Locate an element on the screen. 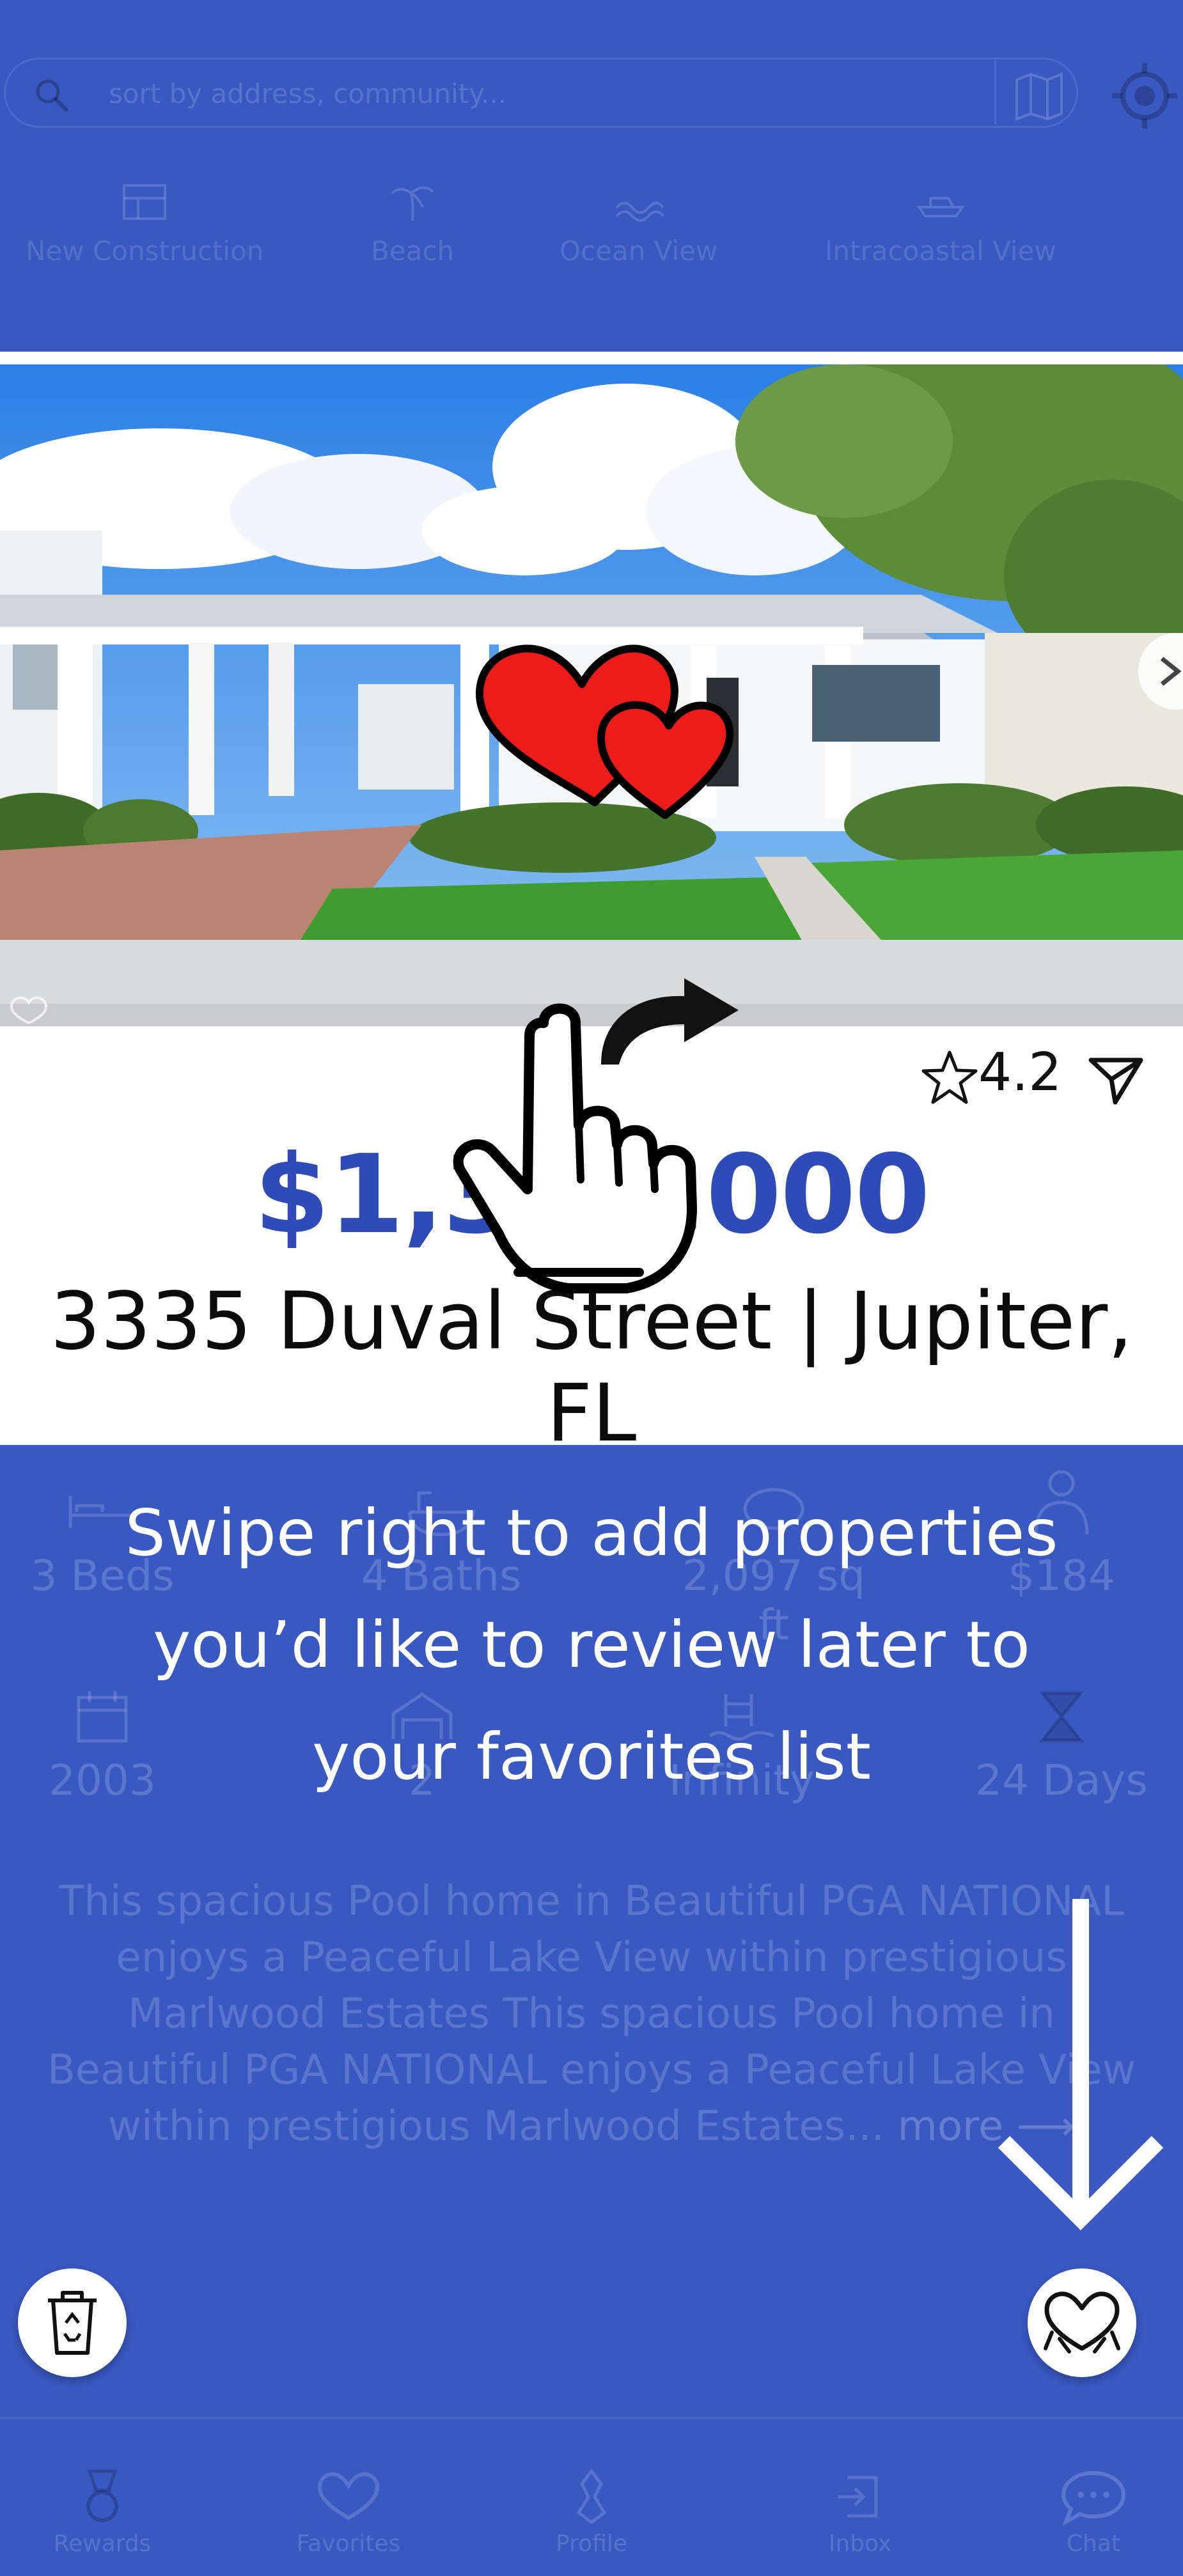 The width and height of the screenshot is (1183, 2576). map-icon is located at coordinates (1039, 95).